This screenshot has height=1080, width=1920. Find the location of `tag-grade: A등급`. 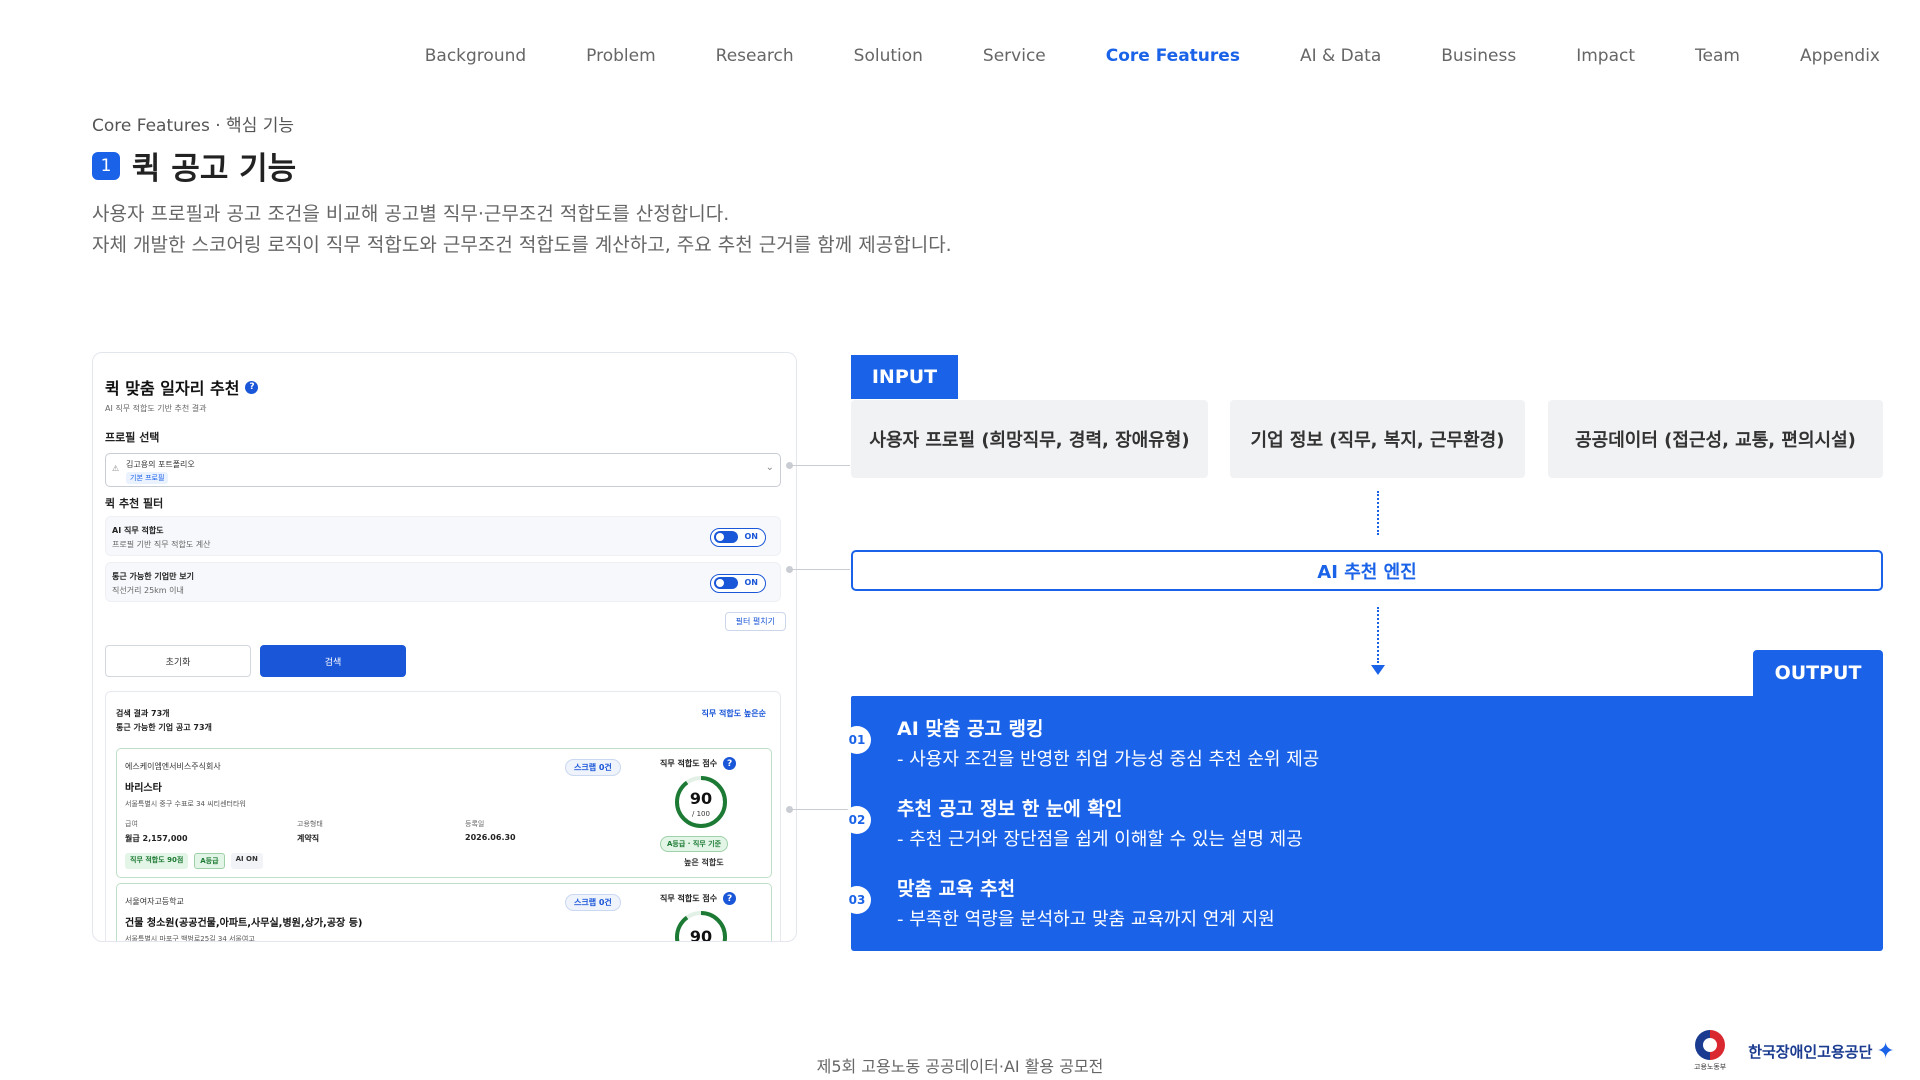

tag-grade: A등급 is located at coordinates (209, 861).